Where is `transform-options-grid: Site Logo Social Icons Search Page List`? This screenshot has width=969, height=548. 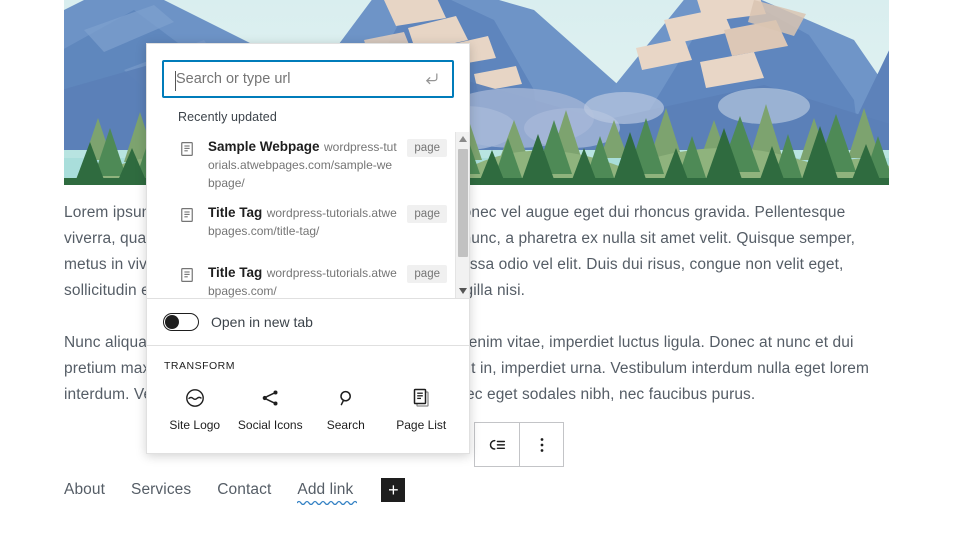 transform-options-grid: Site Logo Social Icons Search Page List is located at coordinates (308, 409).